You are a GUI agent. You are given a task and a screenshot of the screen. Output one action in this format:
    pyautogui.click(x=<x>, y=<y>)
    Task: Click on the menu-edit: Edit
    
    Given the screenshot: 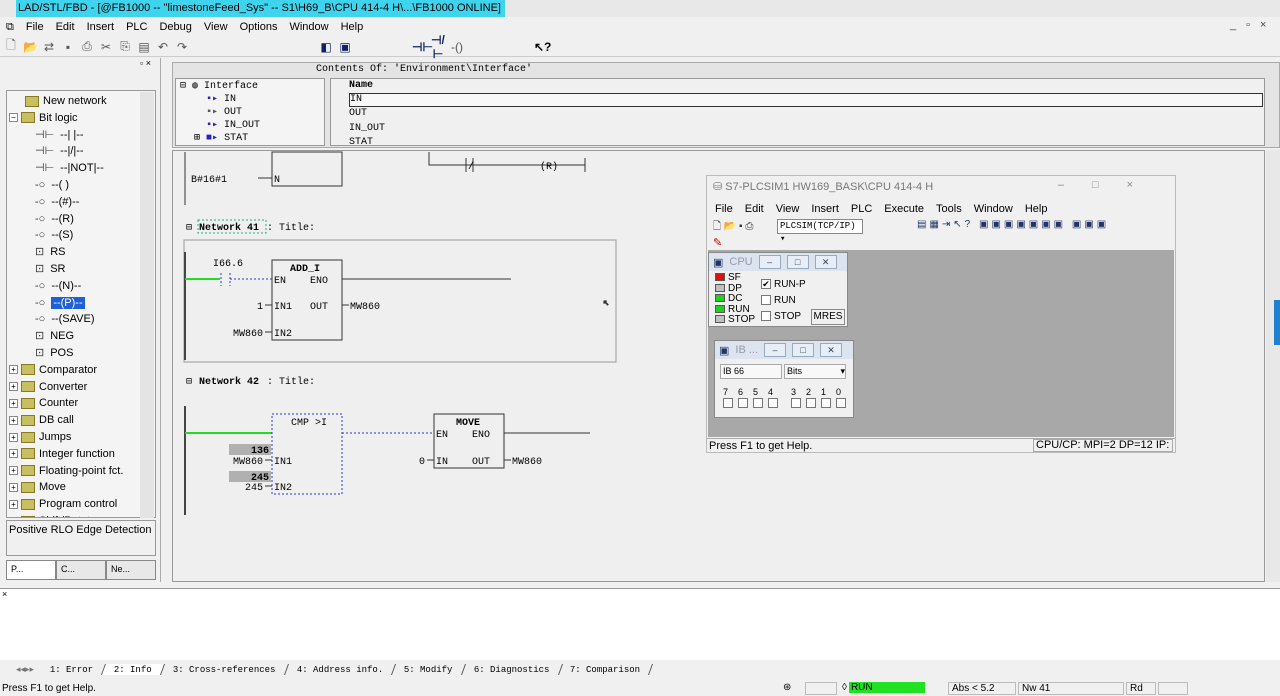 What is the action you would take?
    pyautogui.click(x=754, y=209)
    